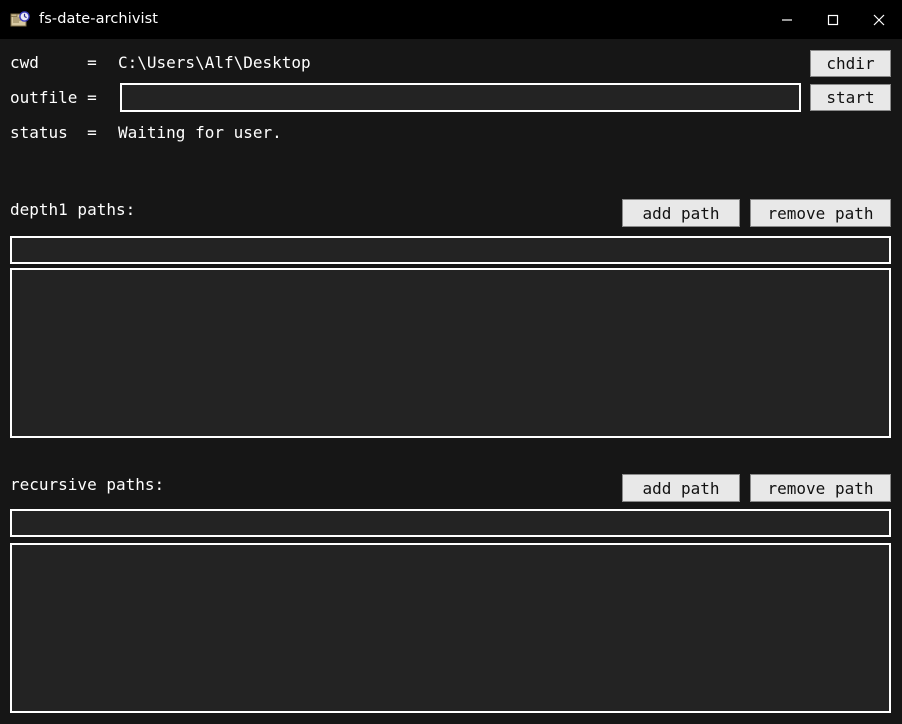 The width and height of the screenshot is (902, 724). What do you see at coordinates (820, 488) in the screenshot?
I see `recursive-remove-path-button: remove path` at bounding box center [820, 488].